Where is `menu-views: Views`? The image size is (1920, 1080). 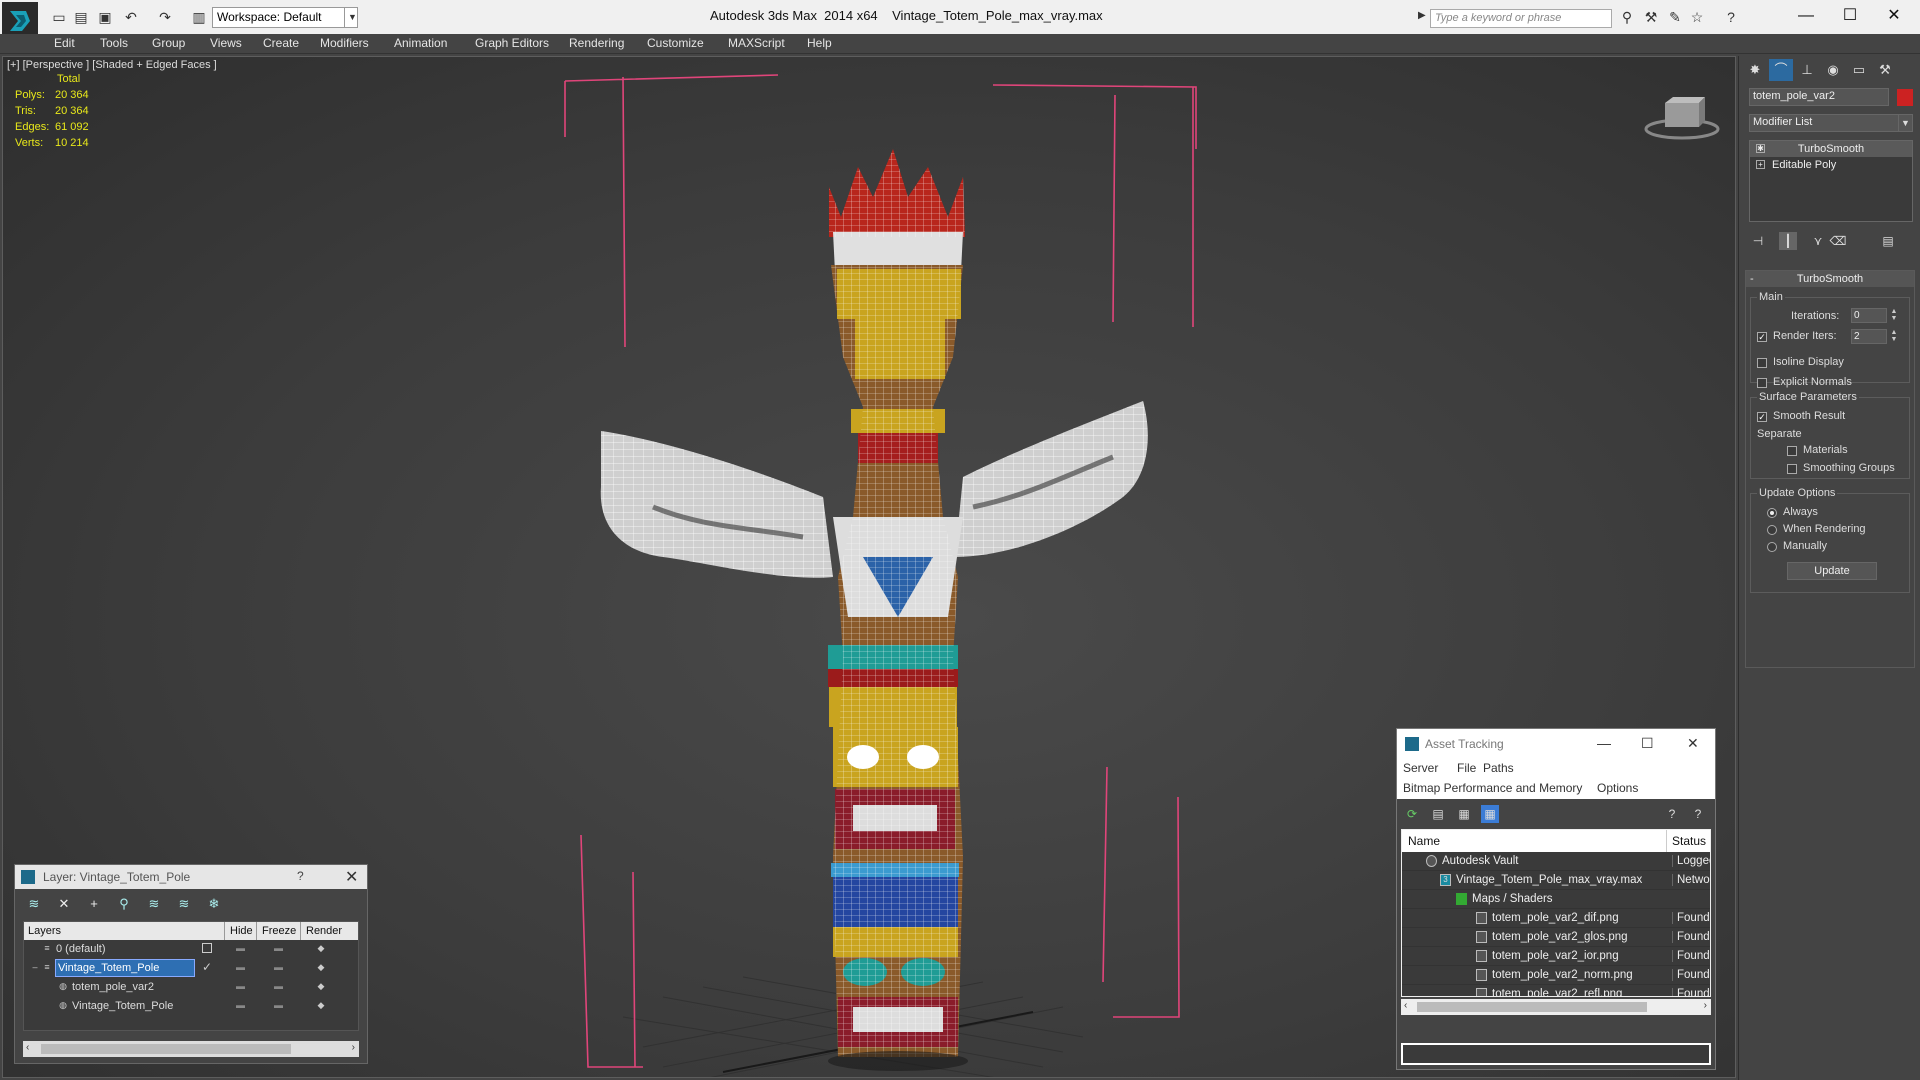 menu-views: Views is located at coordinates (226, 43).